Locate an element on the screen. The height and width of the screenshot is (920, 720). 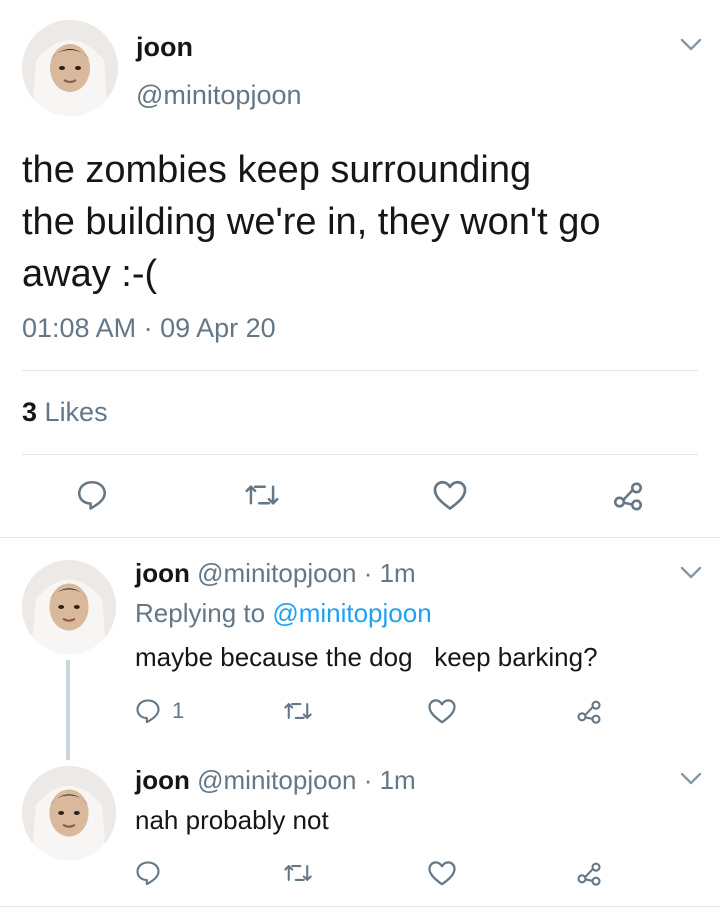
likes-label: Likes is located at coordinates (76, 412).